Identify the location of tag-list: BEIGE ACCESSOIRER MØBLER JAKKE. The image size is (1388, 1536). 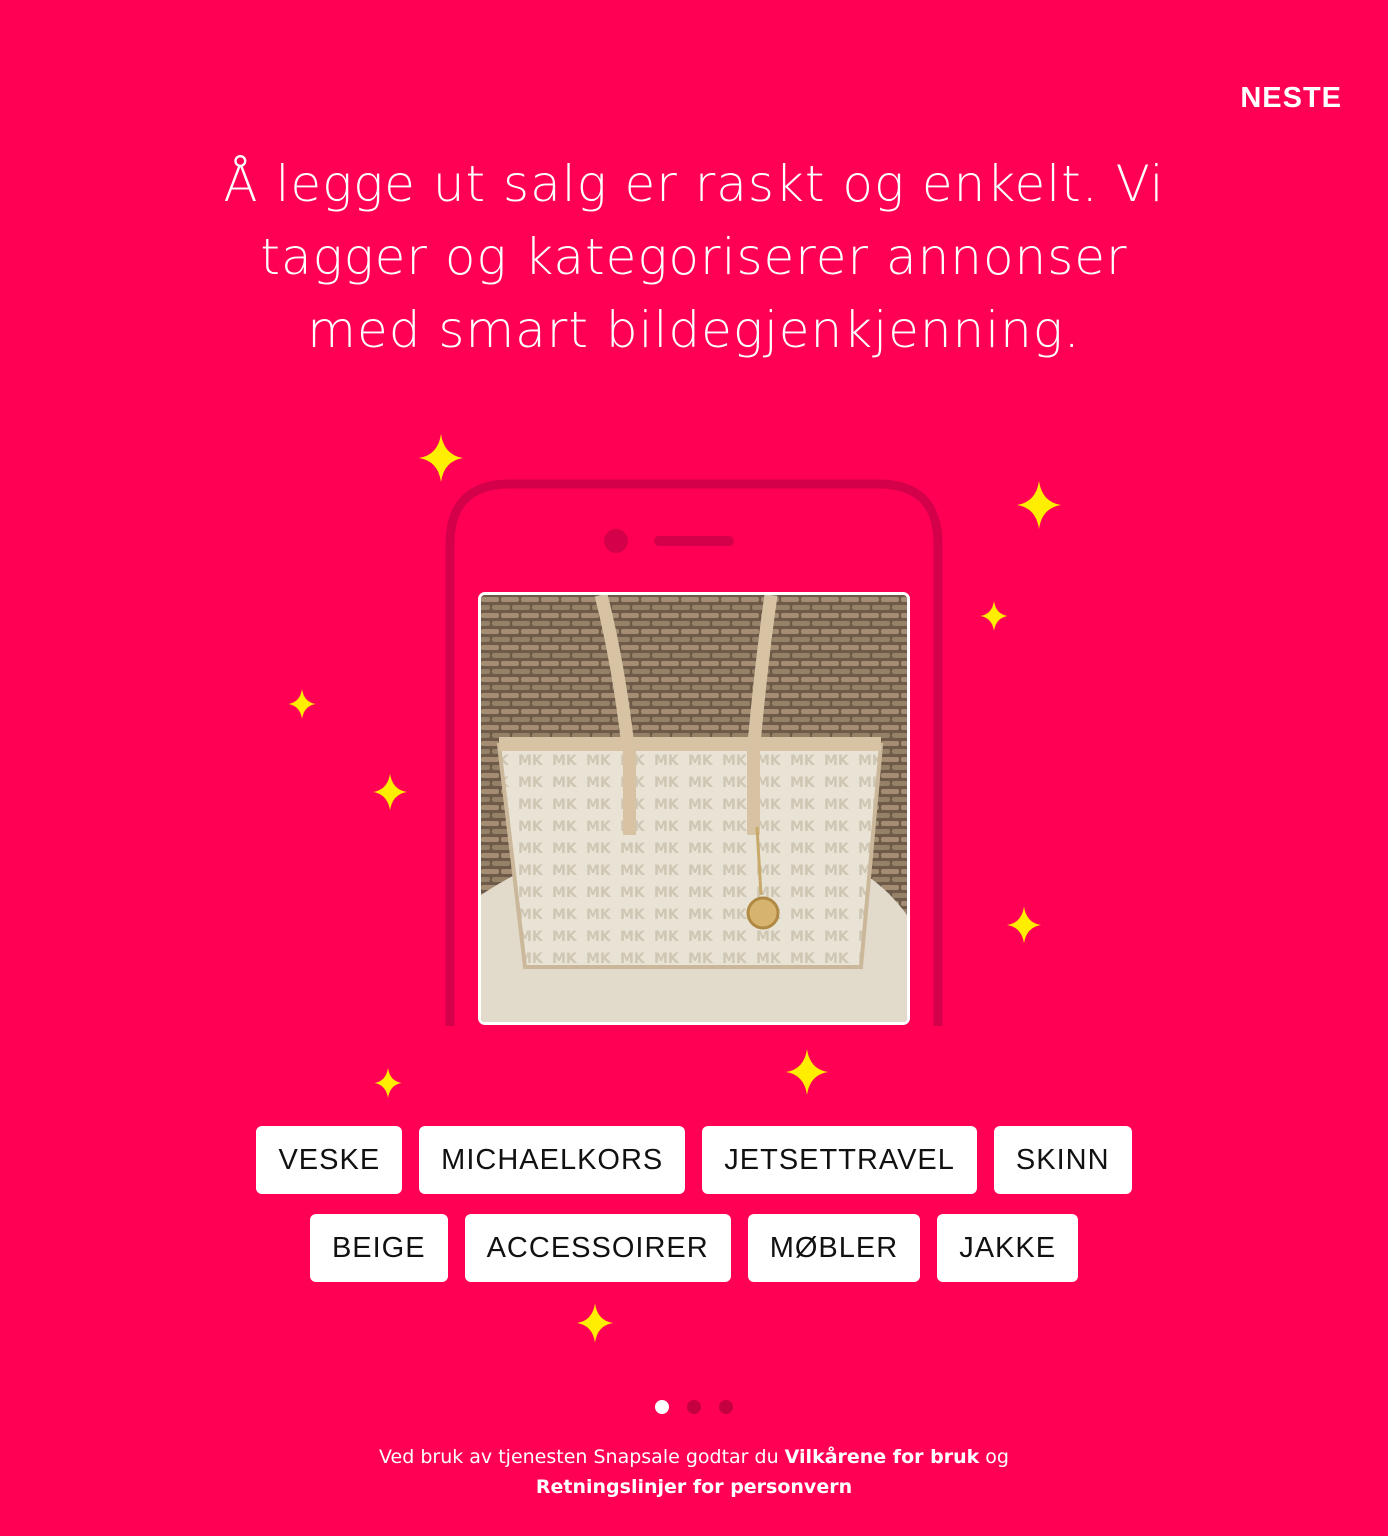
(694, 1248).